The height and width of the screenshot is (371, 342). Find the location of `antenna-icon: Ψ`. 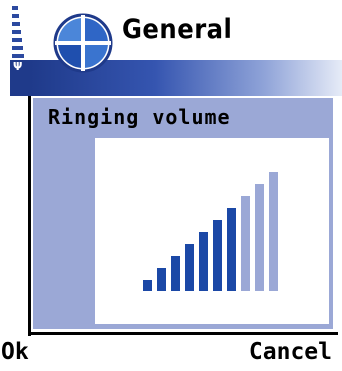

antenna-icon: Ψ is located at coordinates (18, 66).